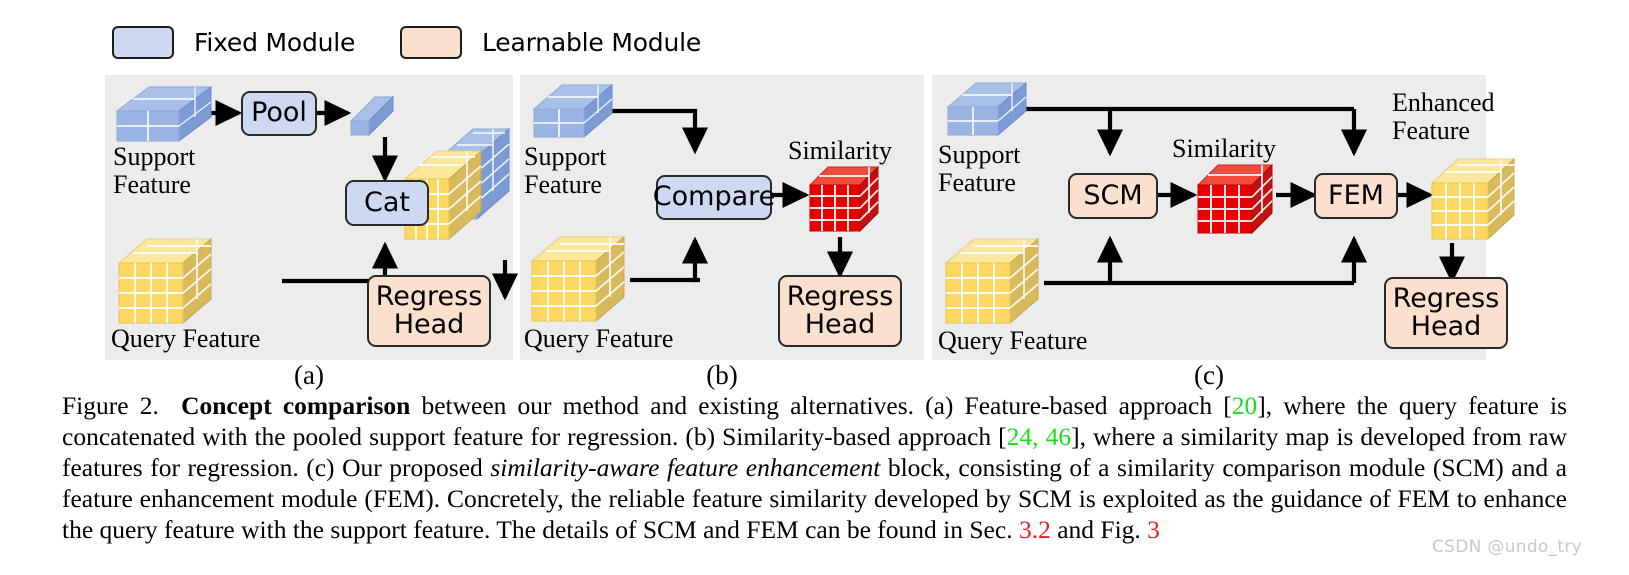 The image size is (1629, 575). I want to click on legend-swatch-fixed-icon, so click(143, 42).